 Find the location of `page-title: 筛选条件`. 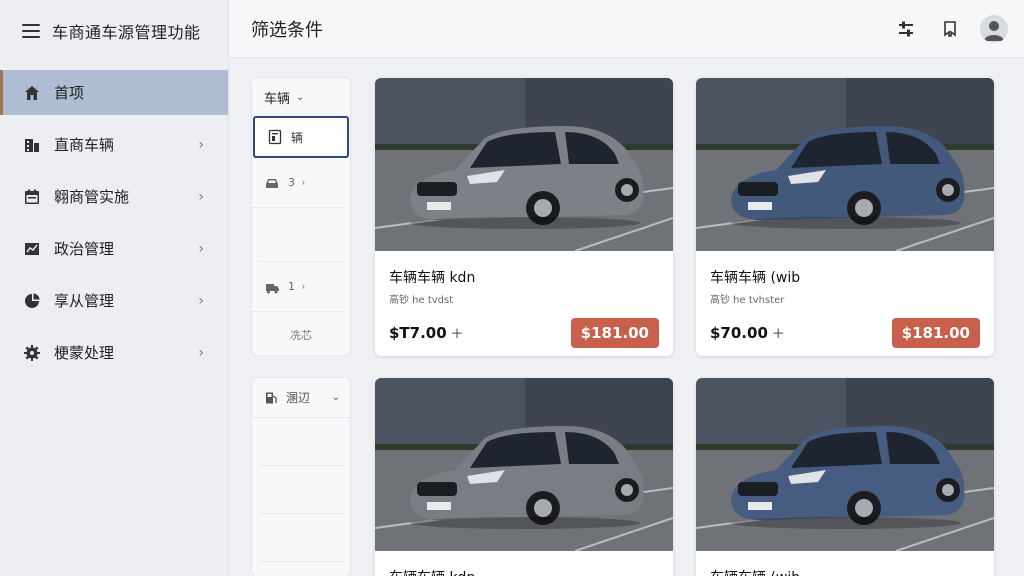

page-title: 筛选条件 is located at coordinates (287, 30).